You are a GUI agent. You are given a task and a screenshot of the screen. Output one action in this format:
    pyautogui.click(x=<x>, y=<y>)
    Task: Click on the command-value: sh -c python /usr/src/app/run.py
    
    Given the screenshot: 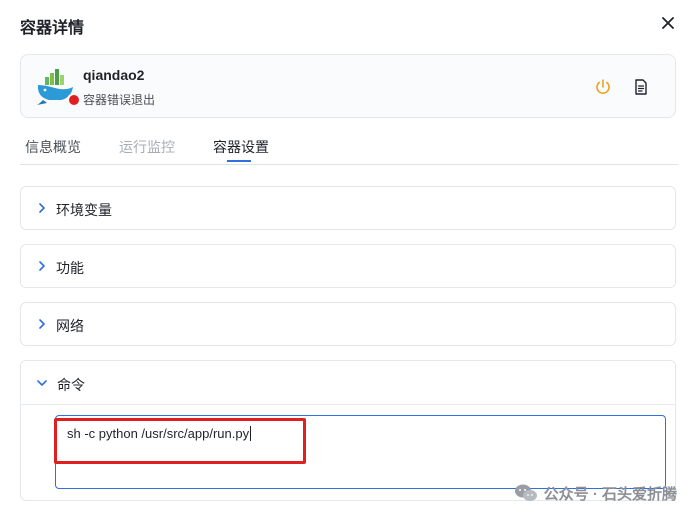 What is the action you would take?
    pyautogui.click(x=159, y=433)
    